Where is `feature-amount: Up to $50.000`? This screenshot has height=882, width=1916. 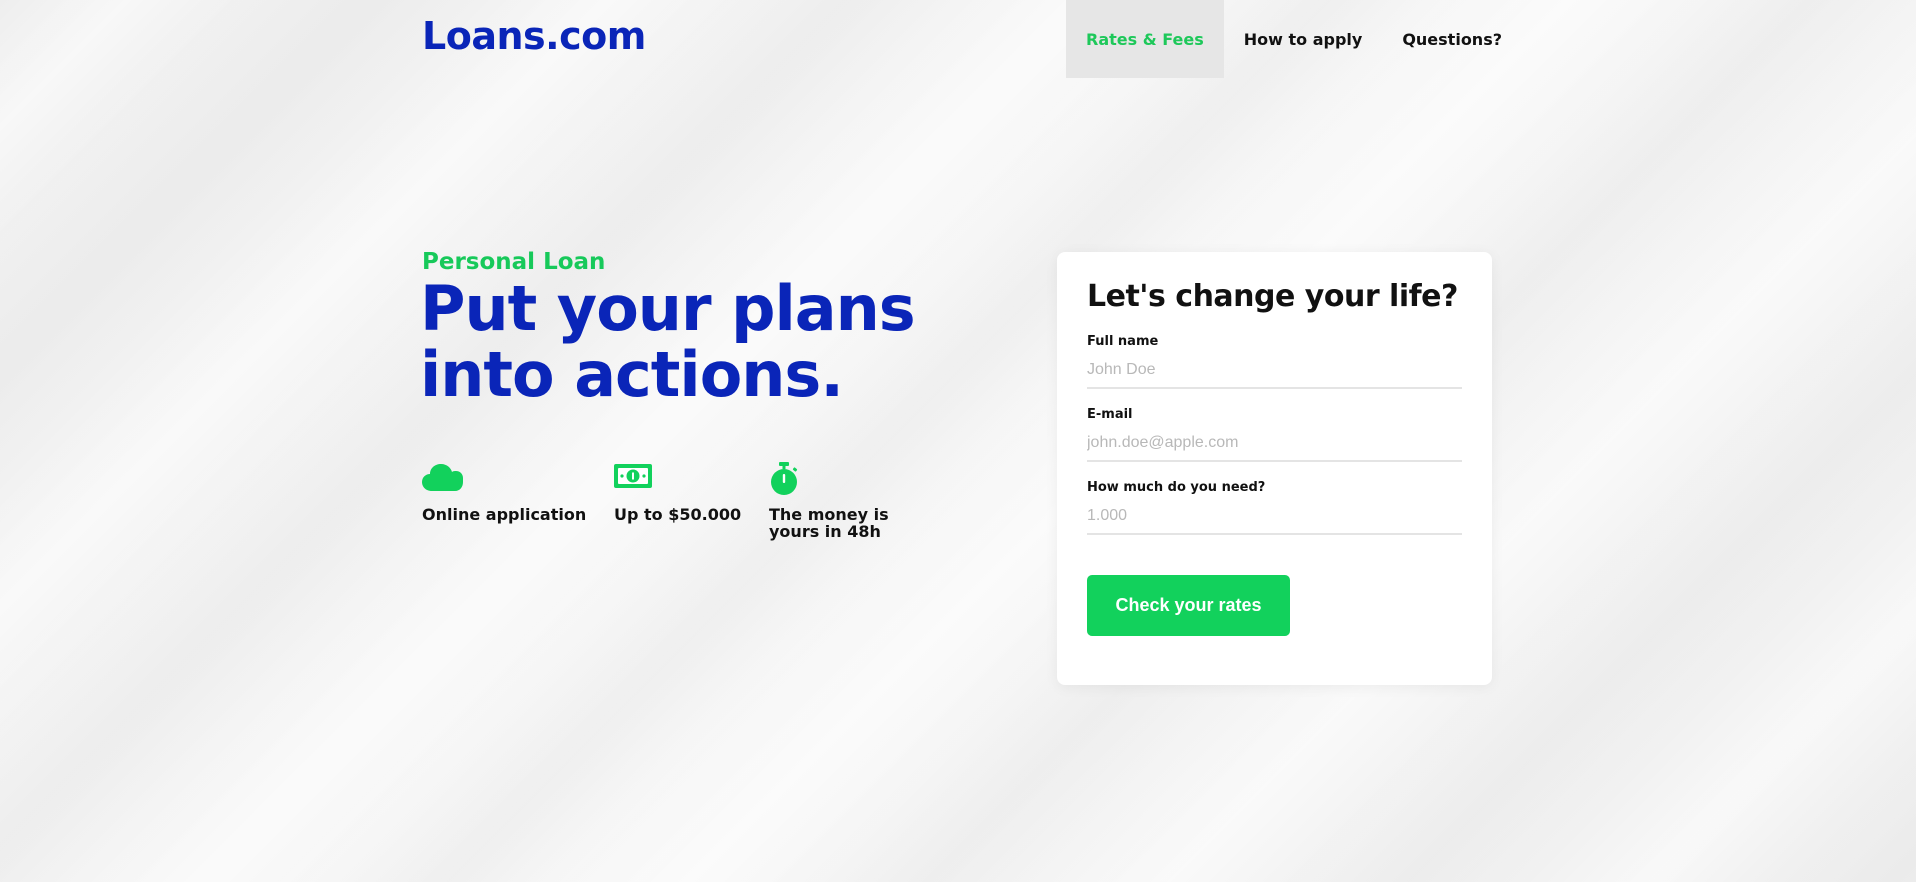
feature-amount: Up to $50.000 is located at coordinates (691, 501).